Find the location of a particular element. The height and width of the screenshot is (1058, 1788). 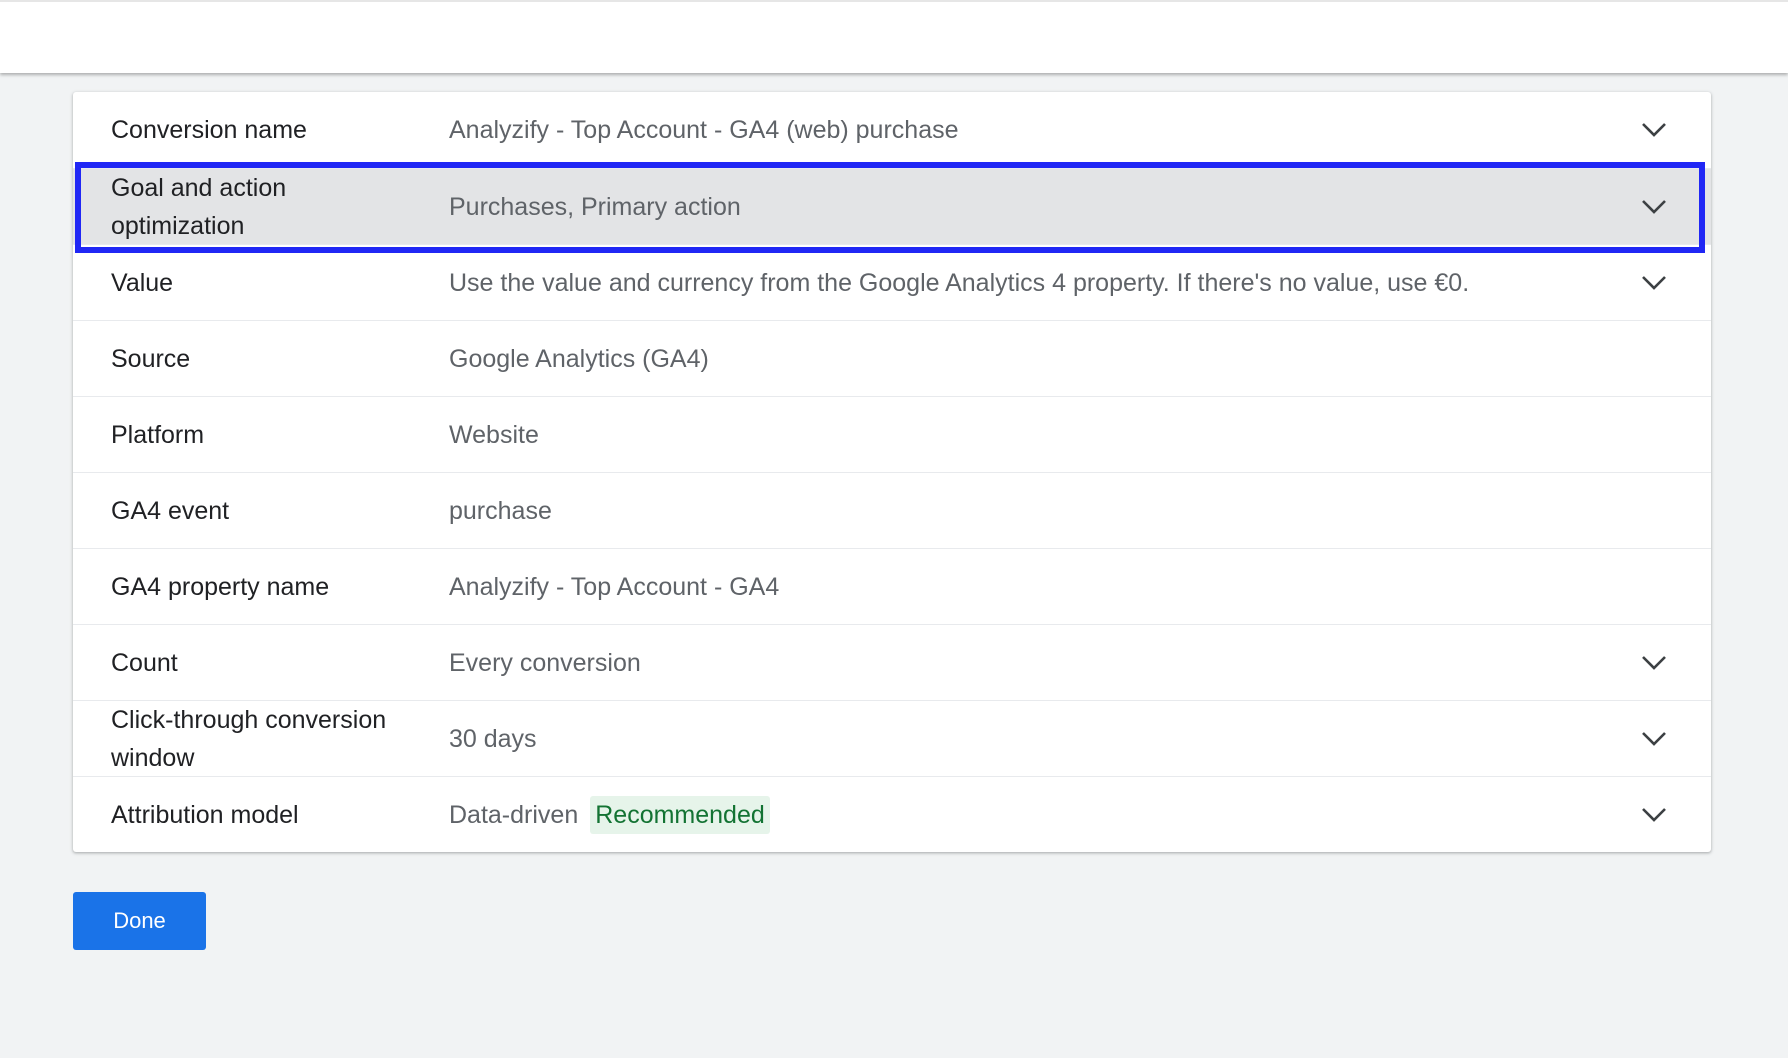

row-label: Click-through conversion window is located at coordinates (249, 738).